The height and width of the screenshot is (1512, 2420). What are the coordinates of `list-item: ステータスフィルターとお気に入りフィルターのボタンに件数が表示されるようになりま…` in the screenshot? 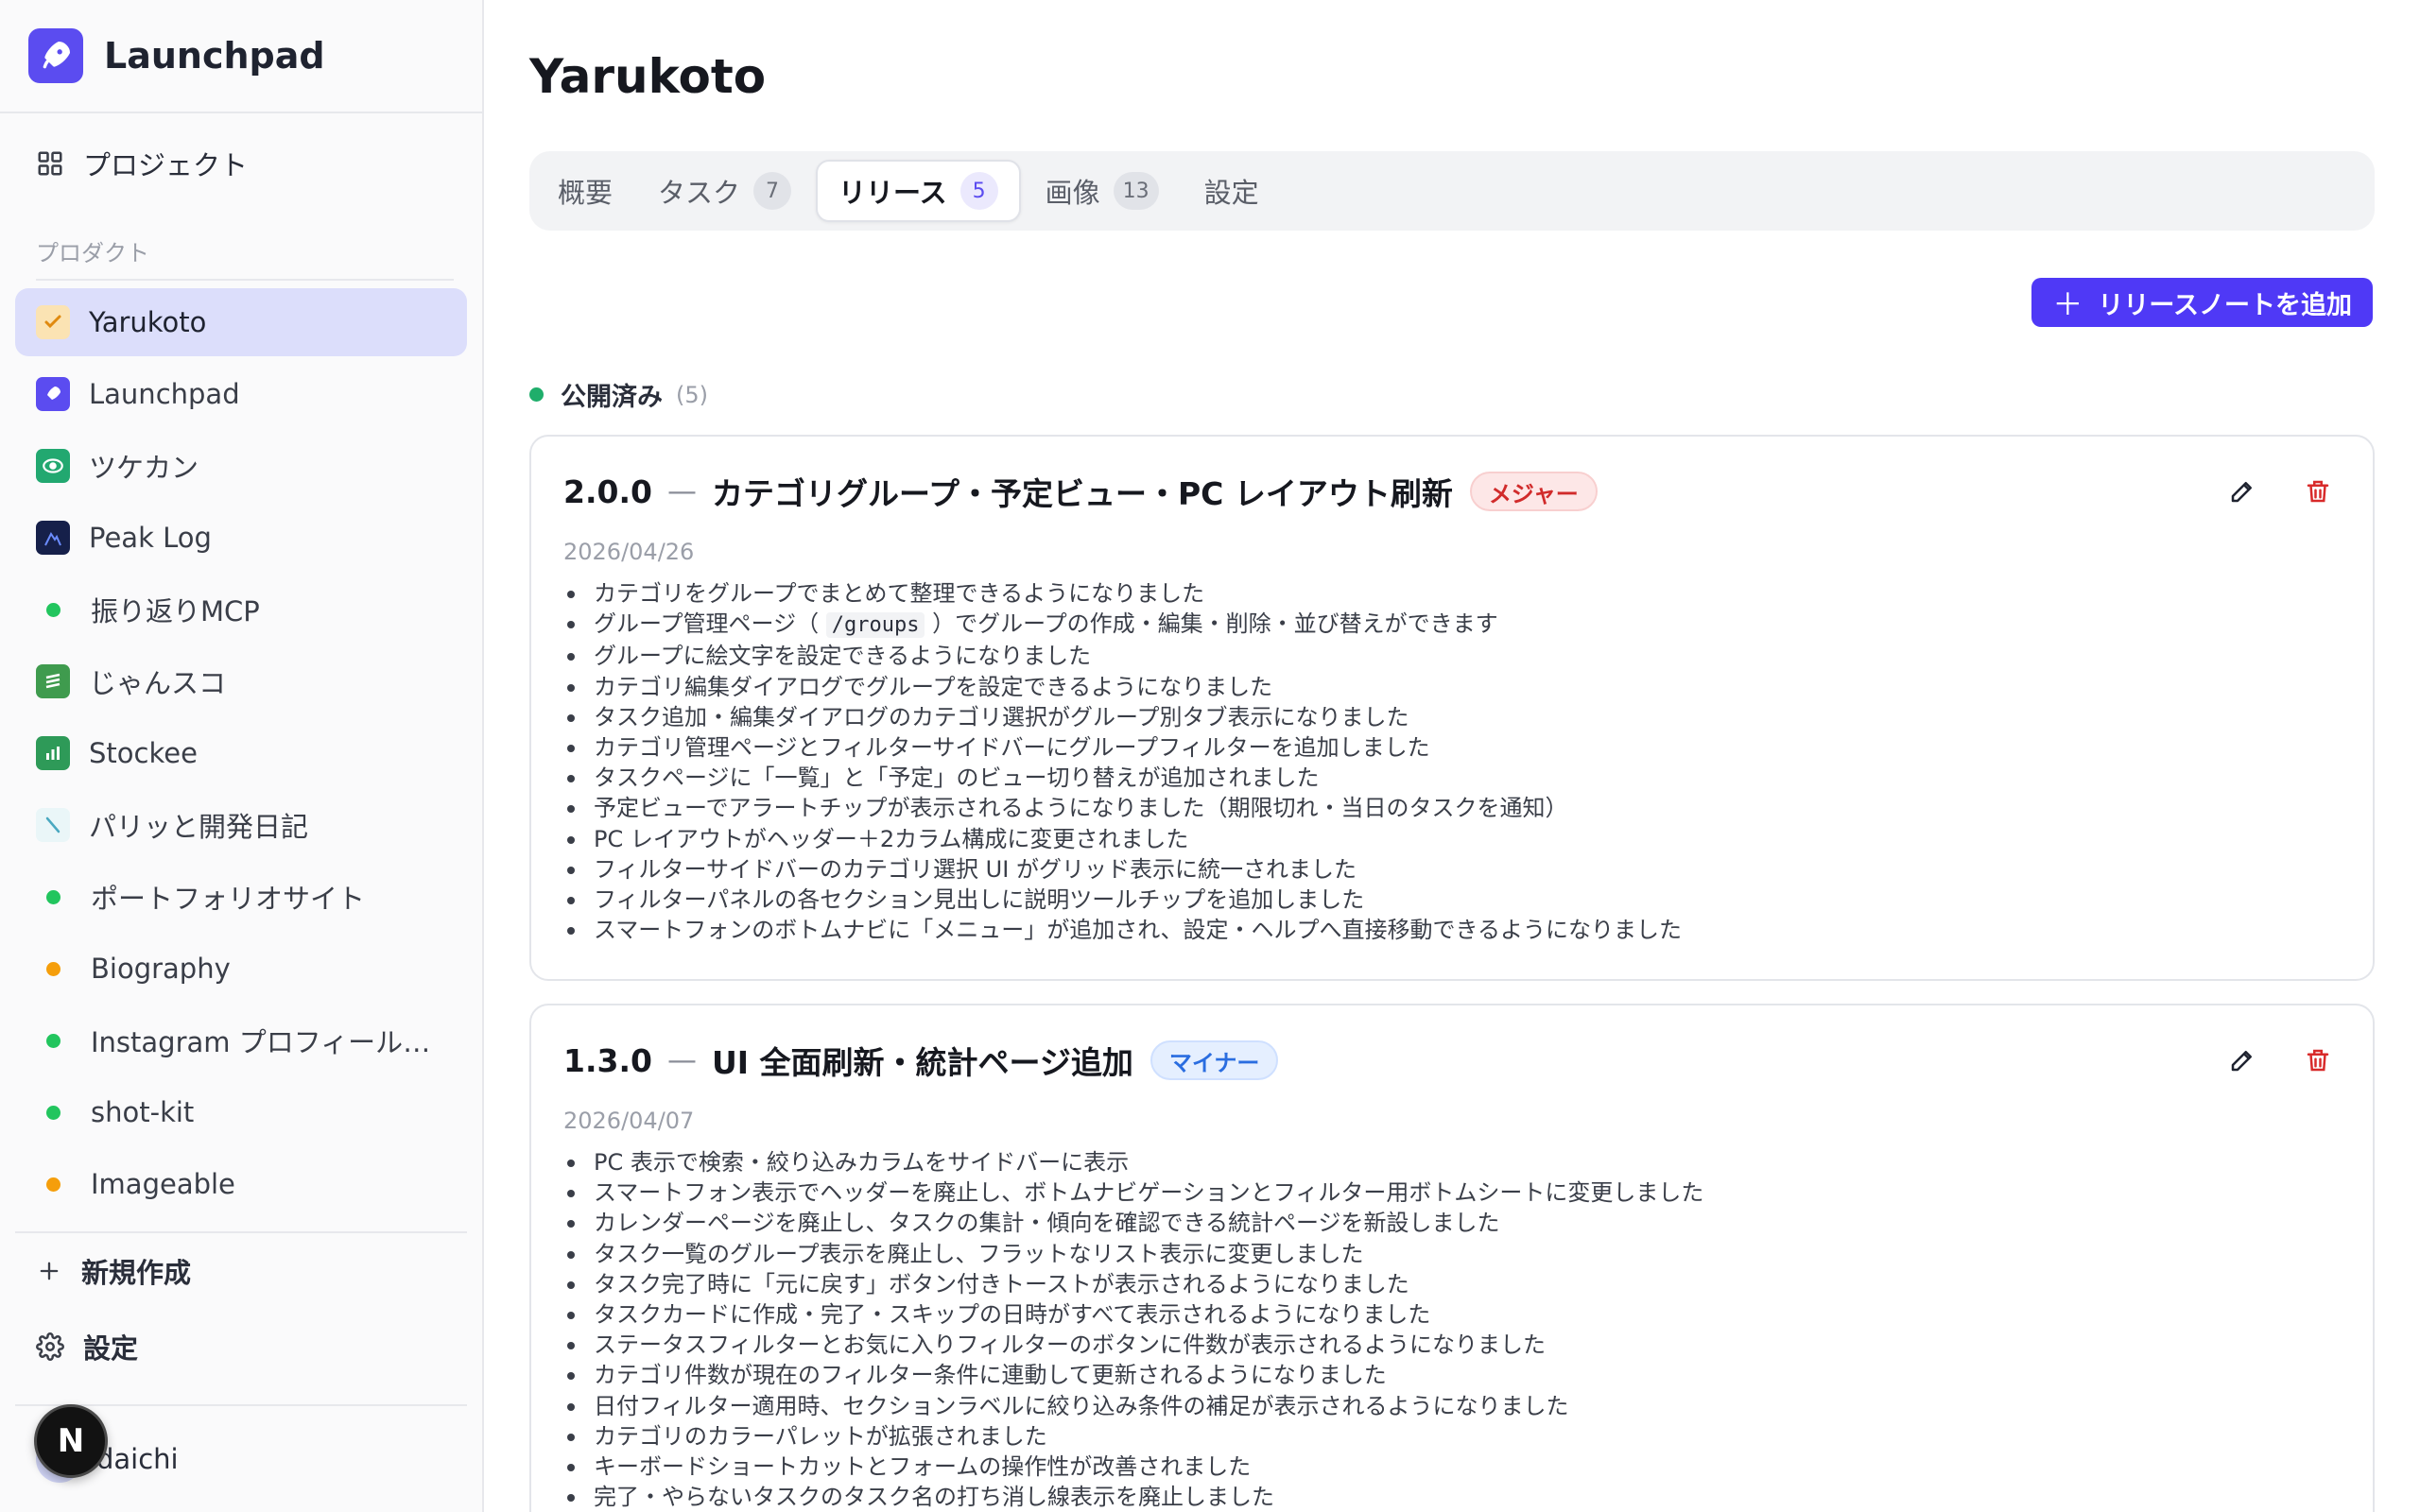 It's located at (1452, 1345).